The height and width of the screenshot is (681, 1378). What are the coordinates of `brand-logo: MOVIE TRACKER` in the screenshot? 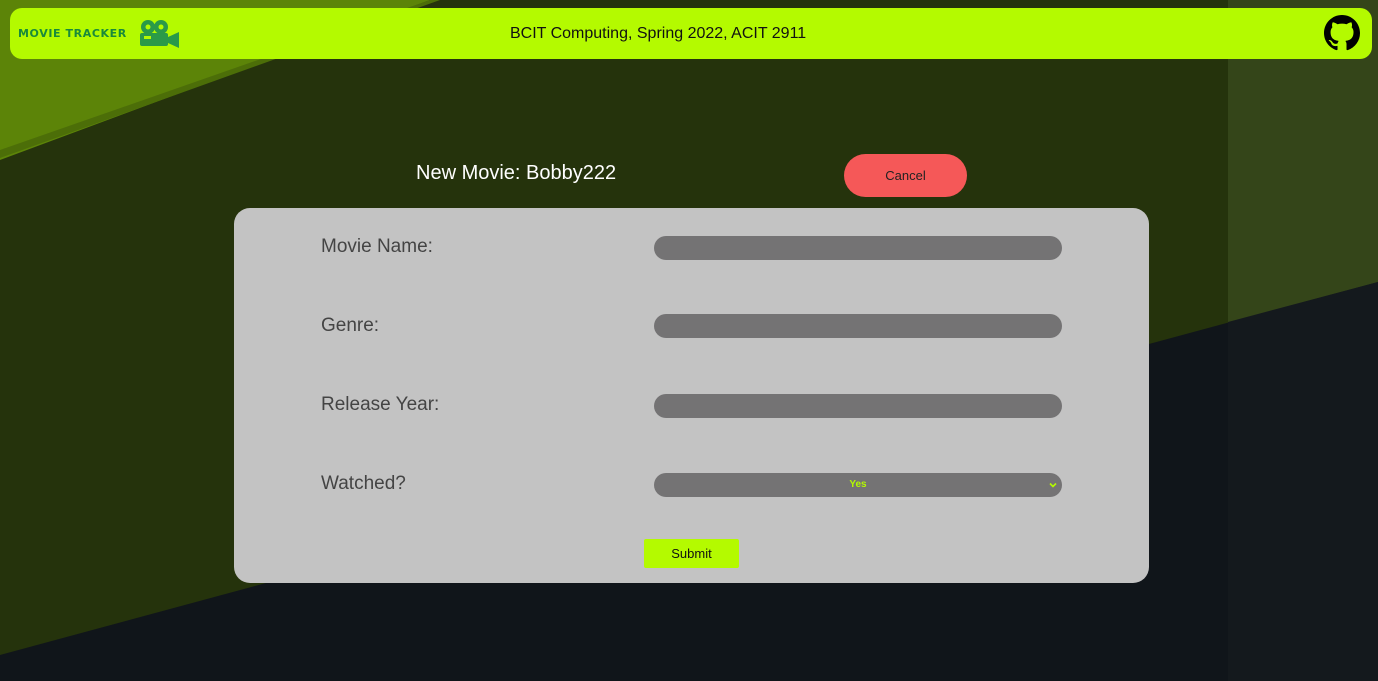 It's located at (99, 33).